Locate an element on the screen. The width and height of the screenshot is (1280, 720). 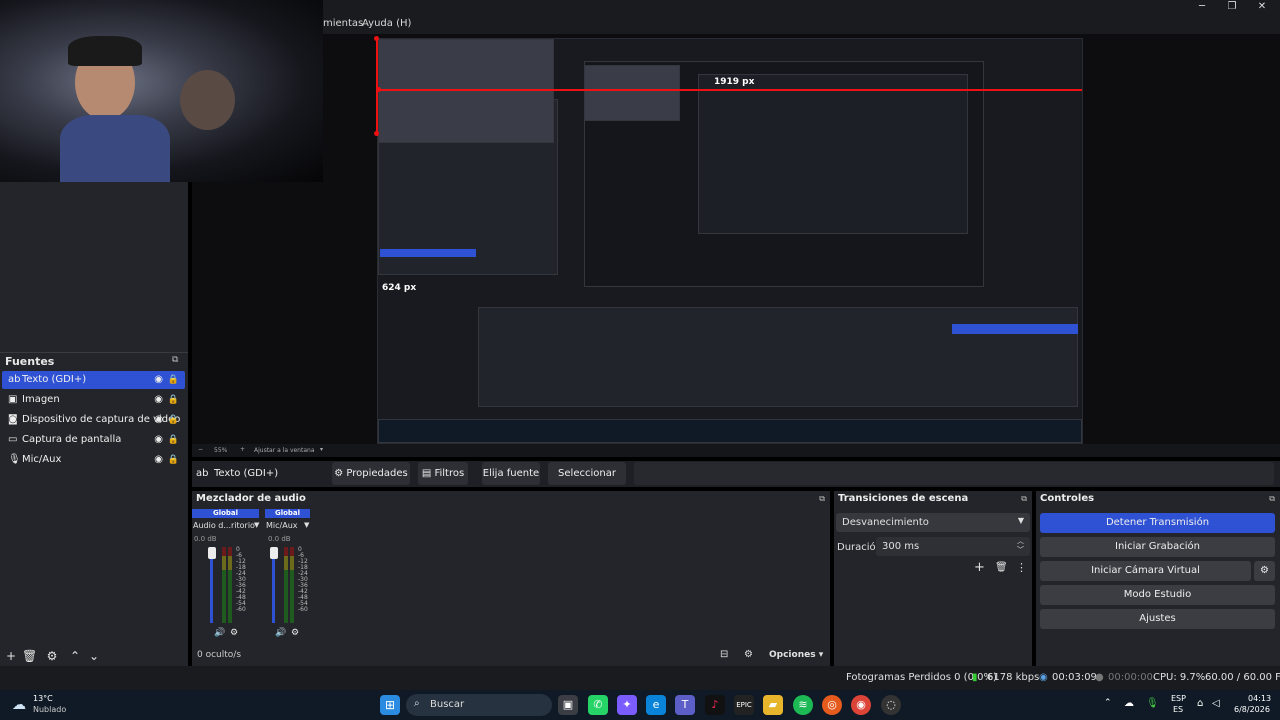
edge-icon: e is located at coordinates (656, 705).